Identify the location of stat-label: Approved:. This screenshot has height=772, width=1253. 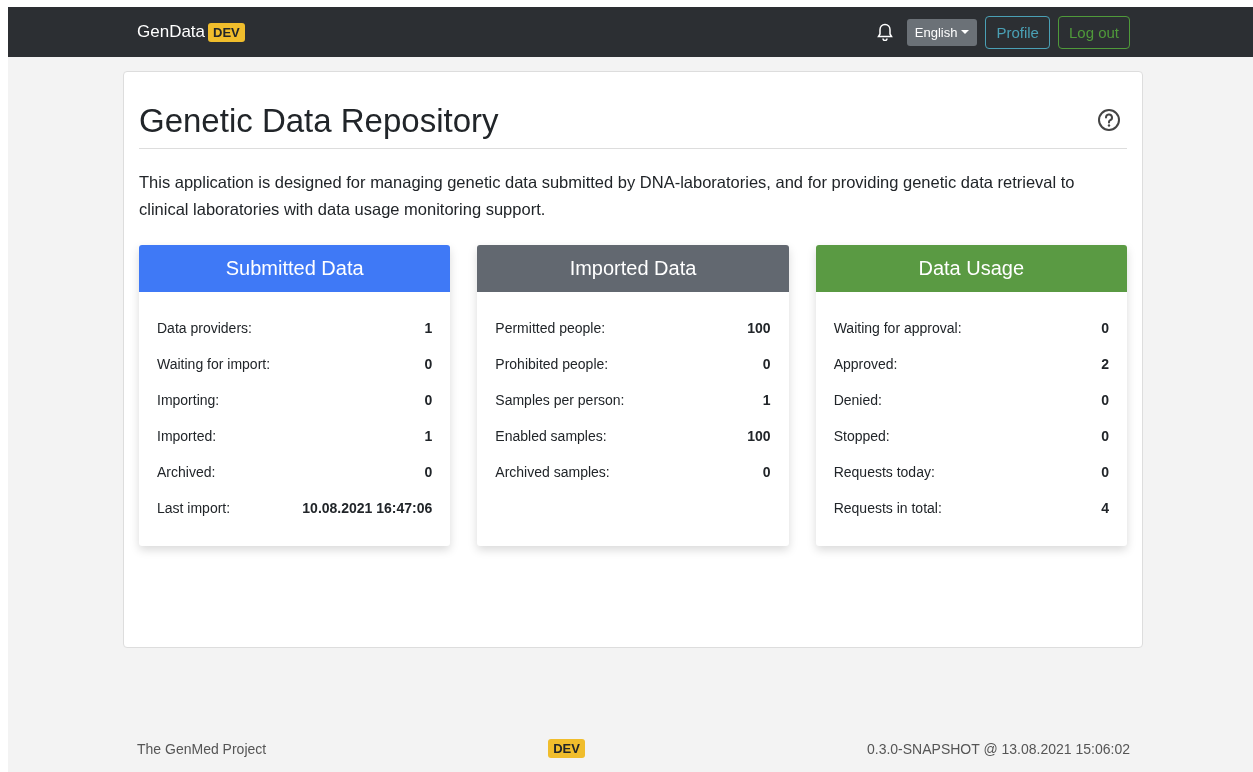
(865, 364).